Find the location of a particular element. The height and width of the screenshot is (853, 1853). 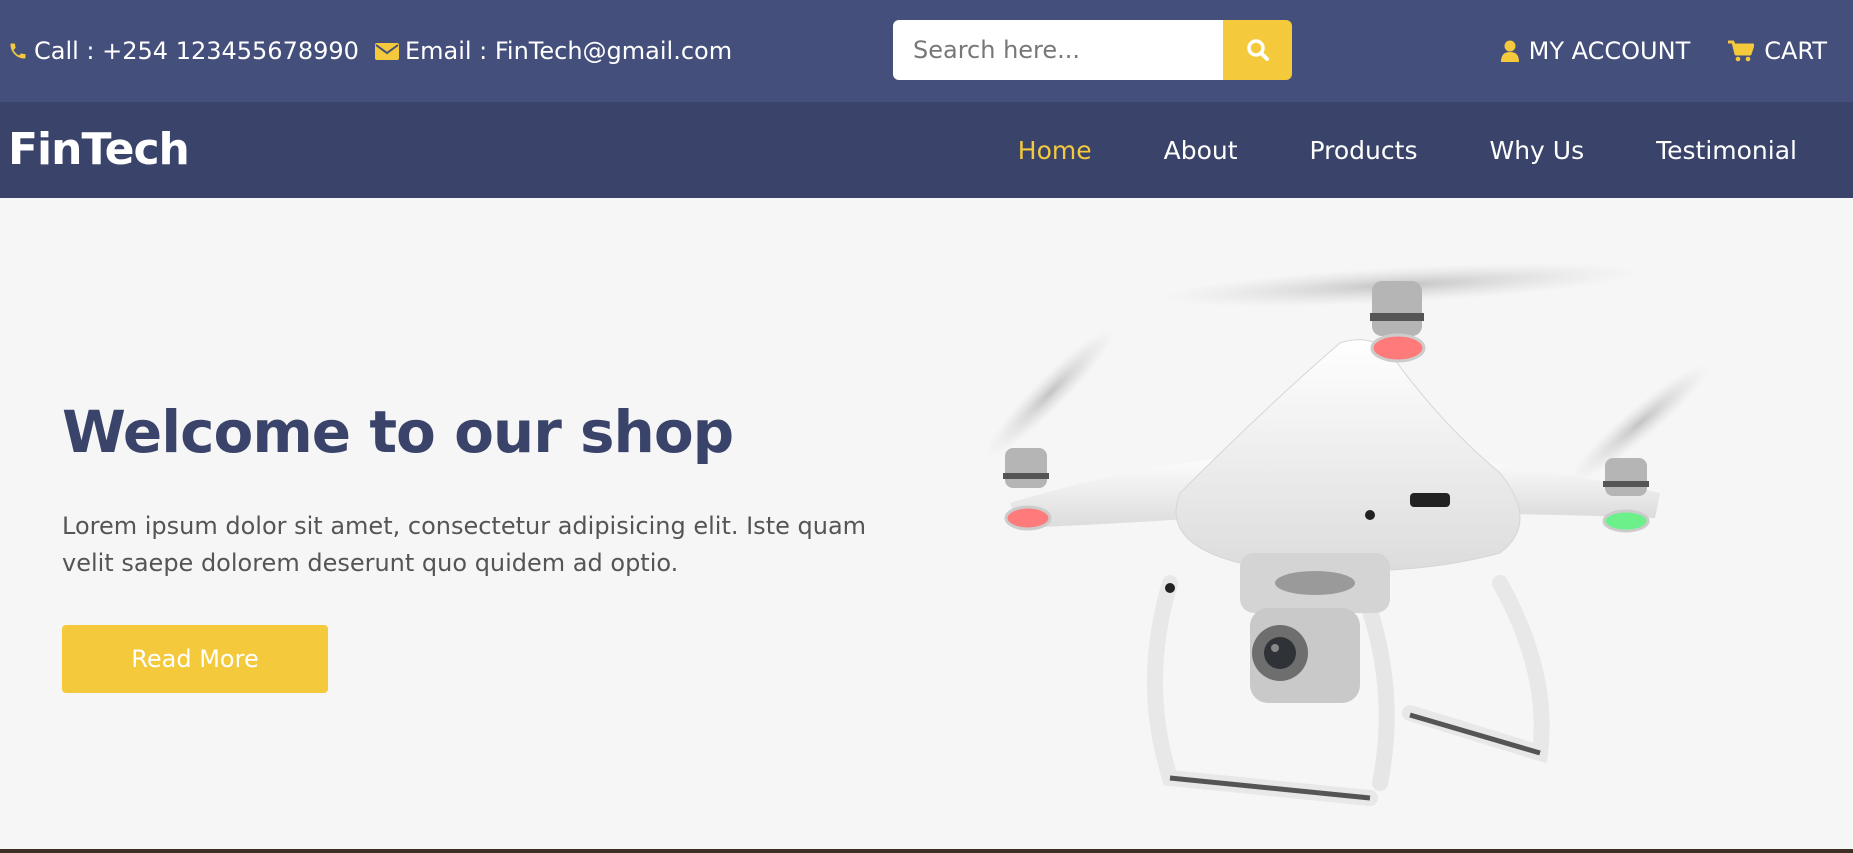

cart-link: CART is located at coordinates (1777, 51).